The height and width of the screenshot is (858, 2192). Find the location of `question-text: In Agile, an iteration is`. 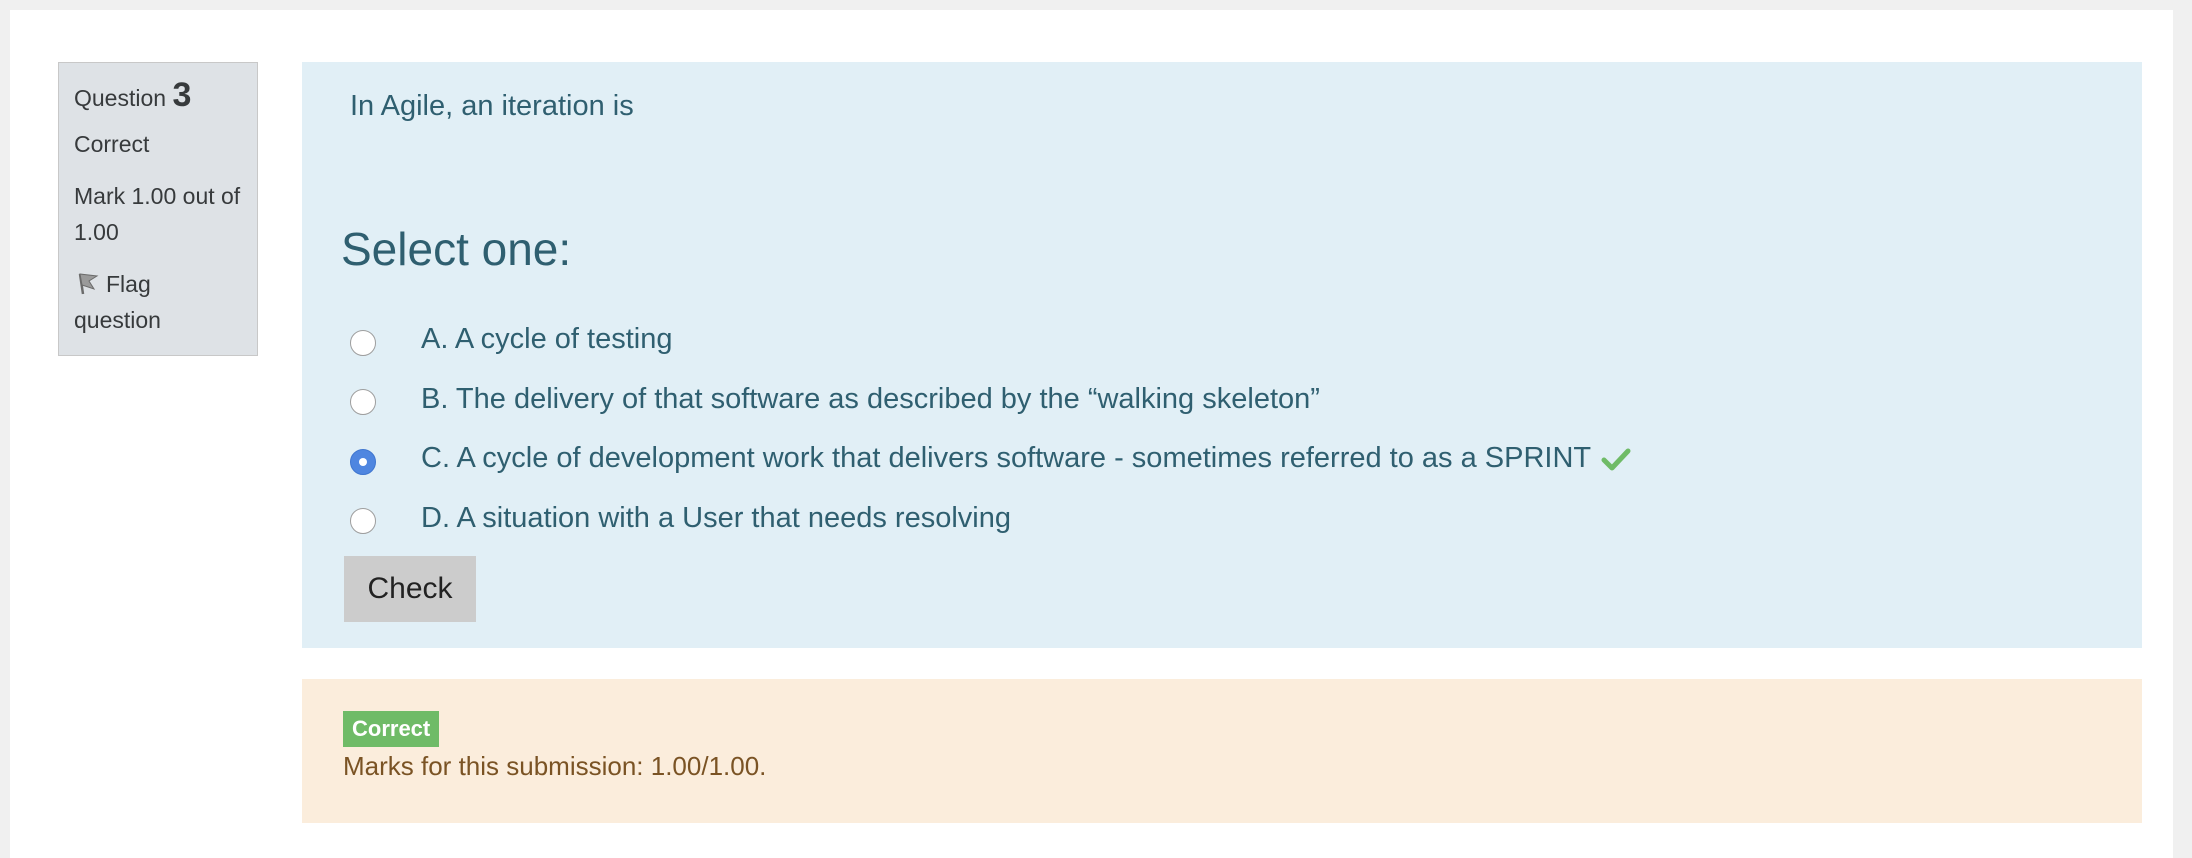

question-text: In Agile, an iteration is is located at coordinates (492, 106).